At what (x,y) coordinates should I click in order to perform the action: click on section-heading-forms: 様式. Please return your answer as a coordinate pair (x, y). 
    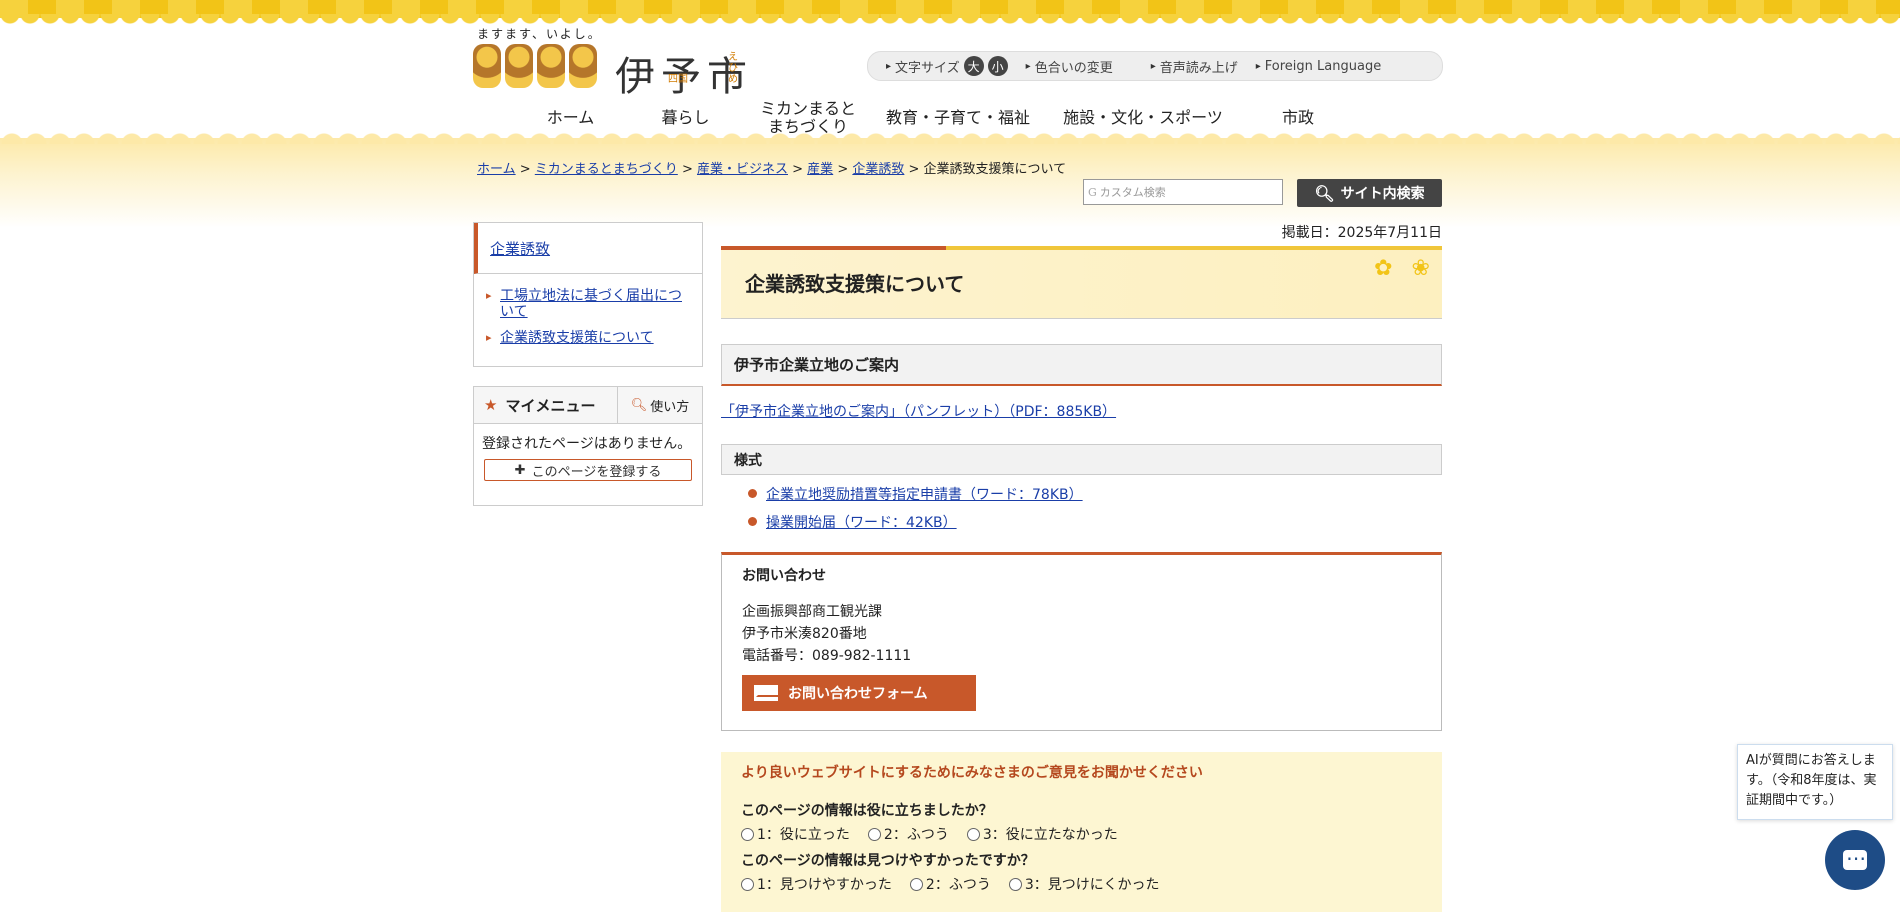
    Looking at the image, I should click on (1081, 459).